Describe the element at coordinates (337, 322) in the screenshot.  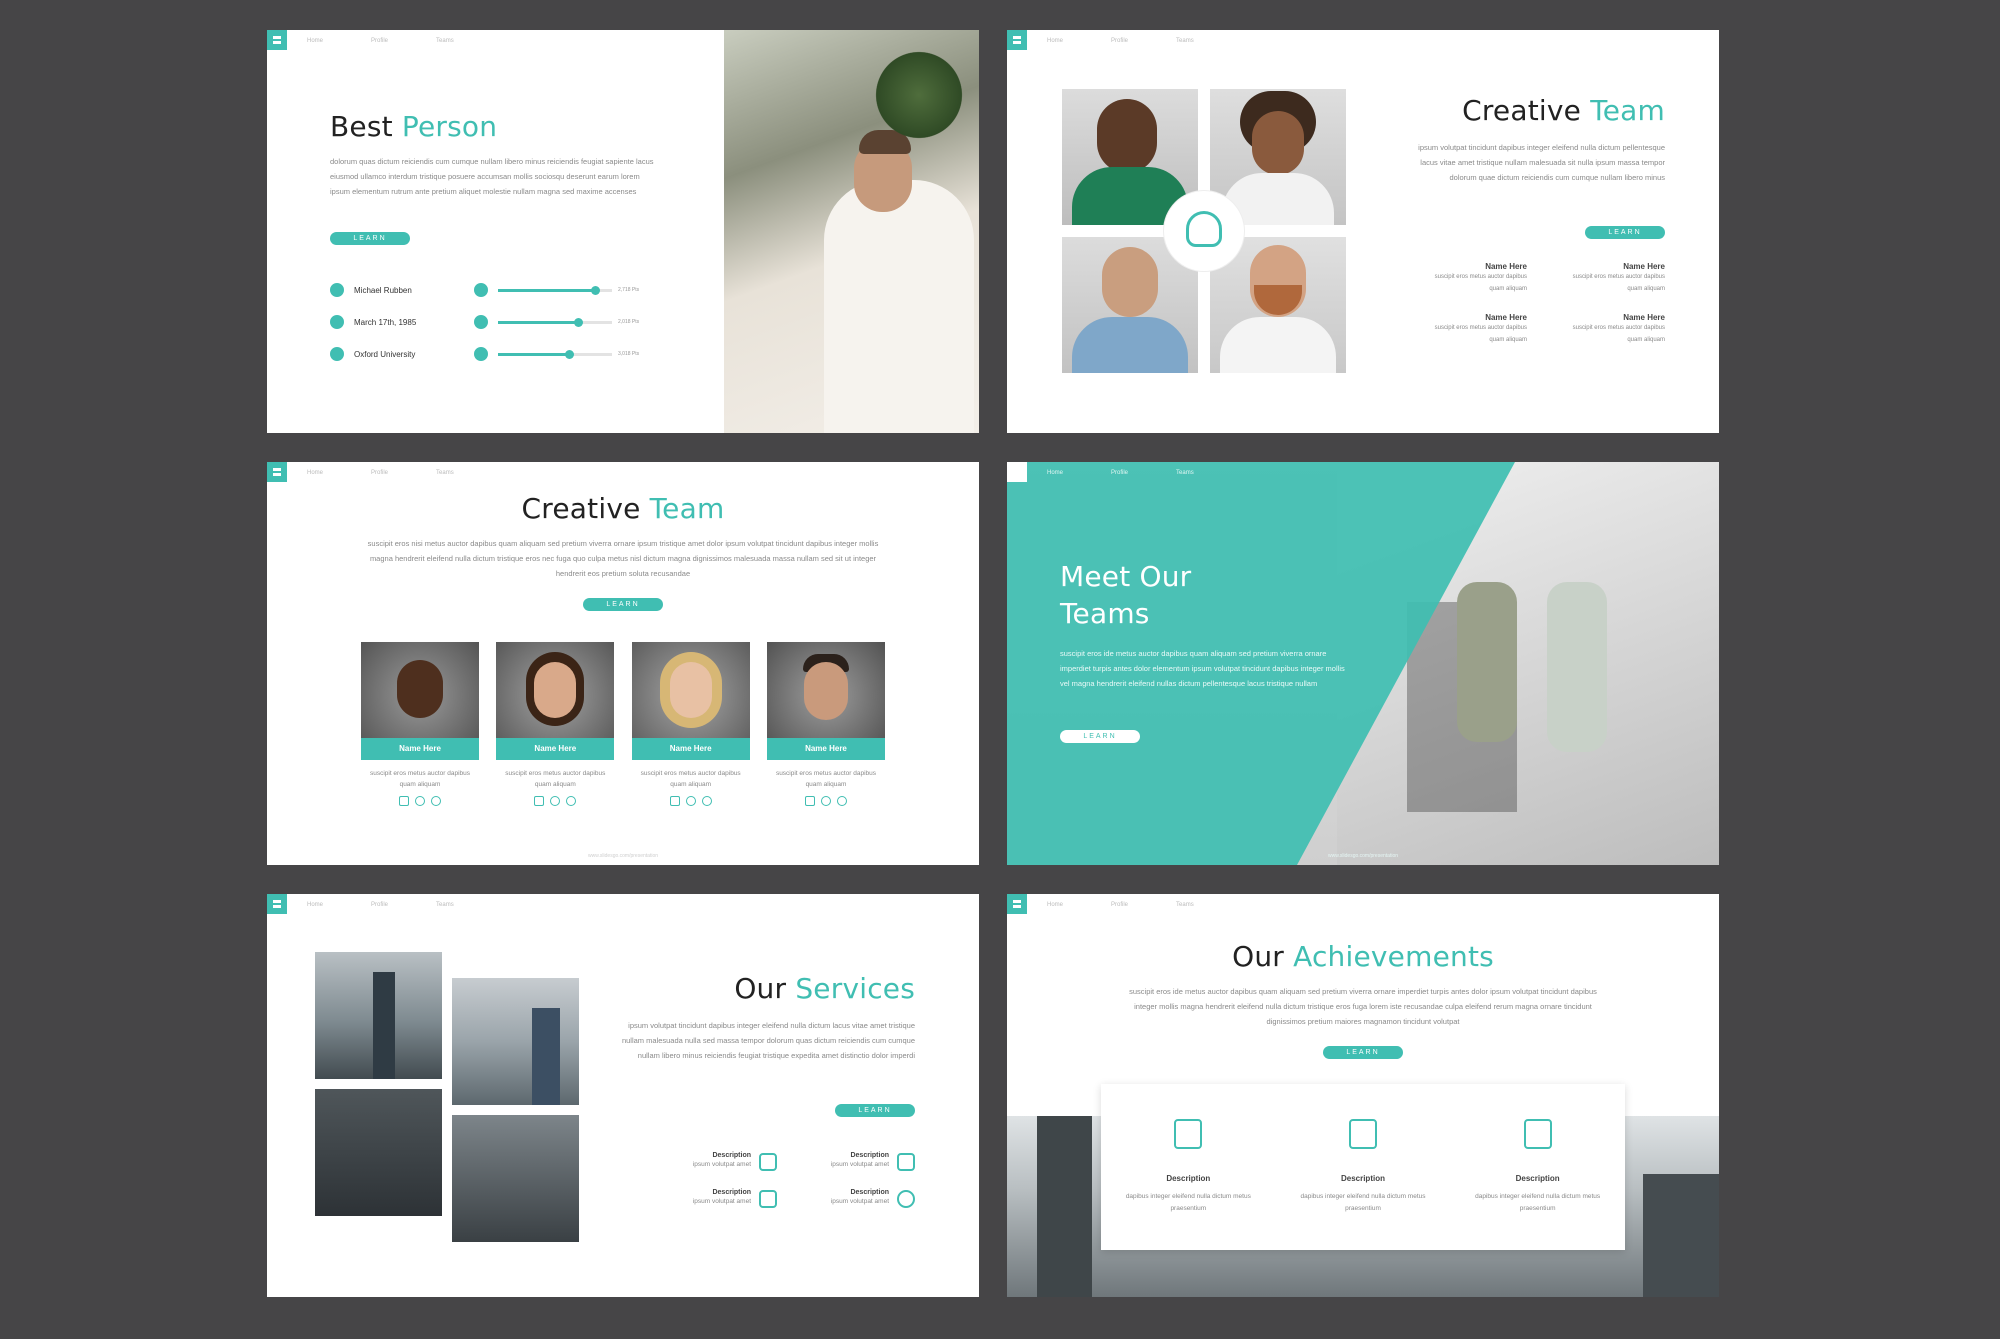
I see `calendar-icon` at that location.